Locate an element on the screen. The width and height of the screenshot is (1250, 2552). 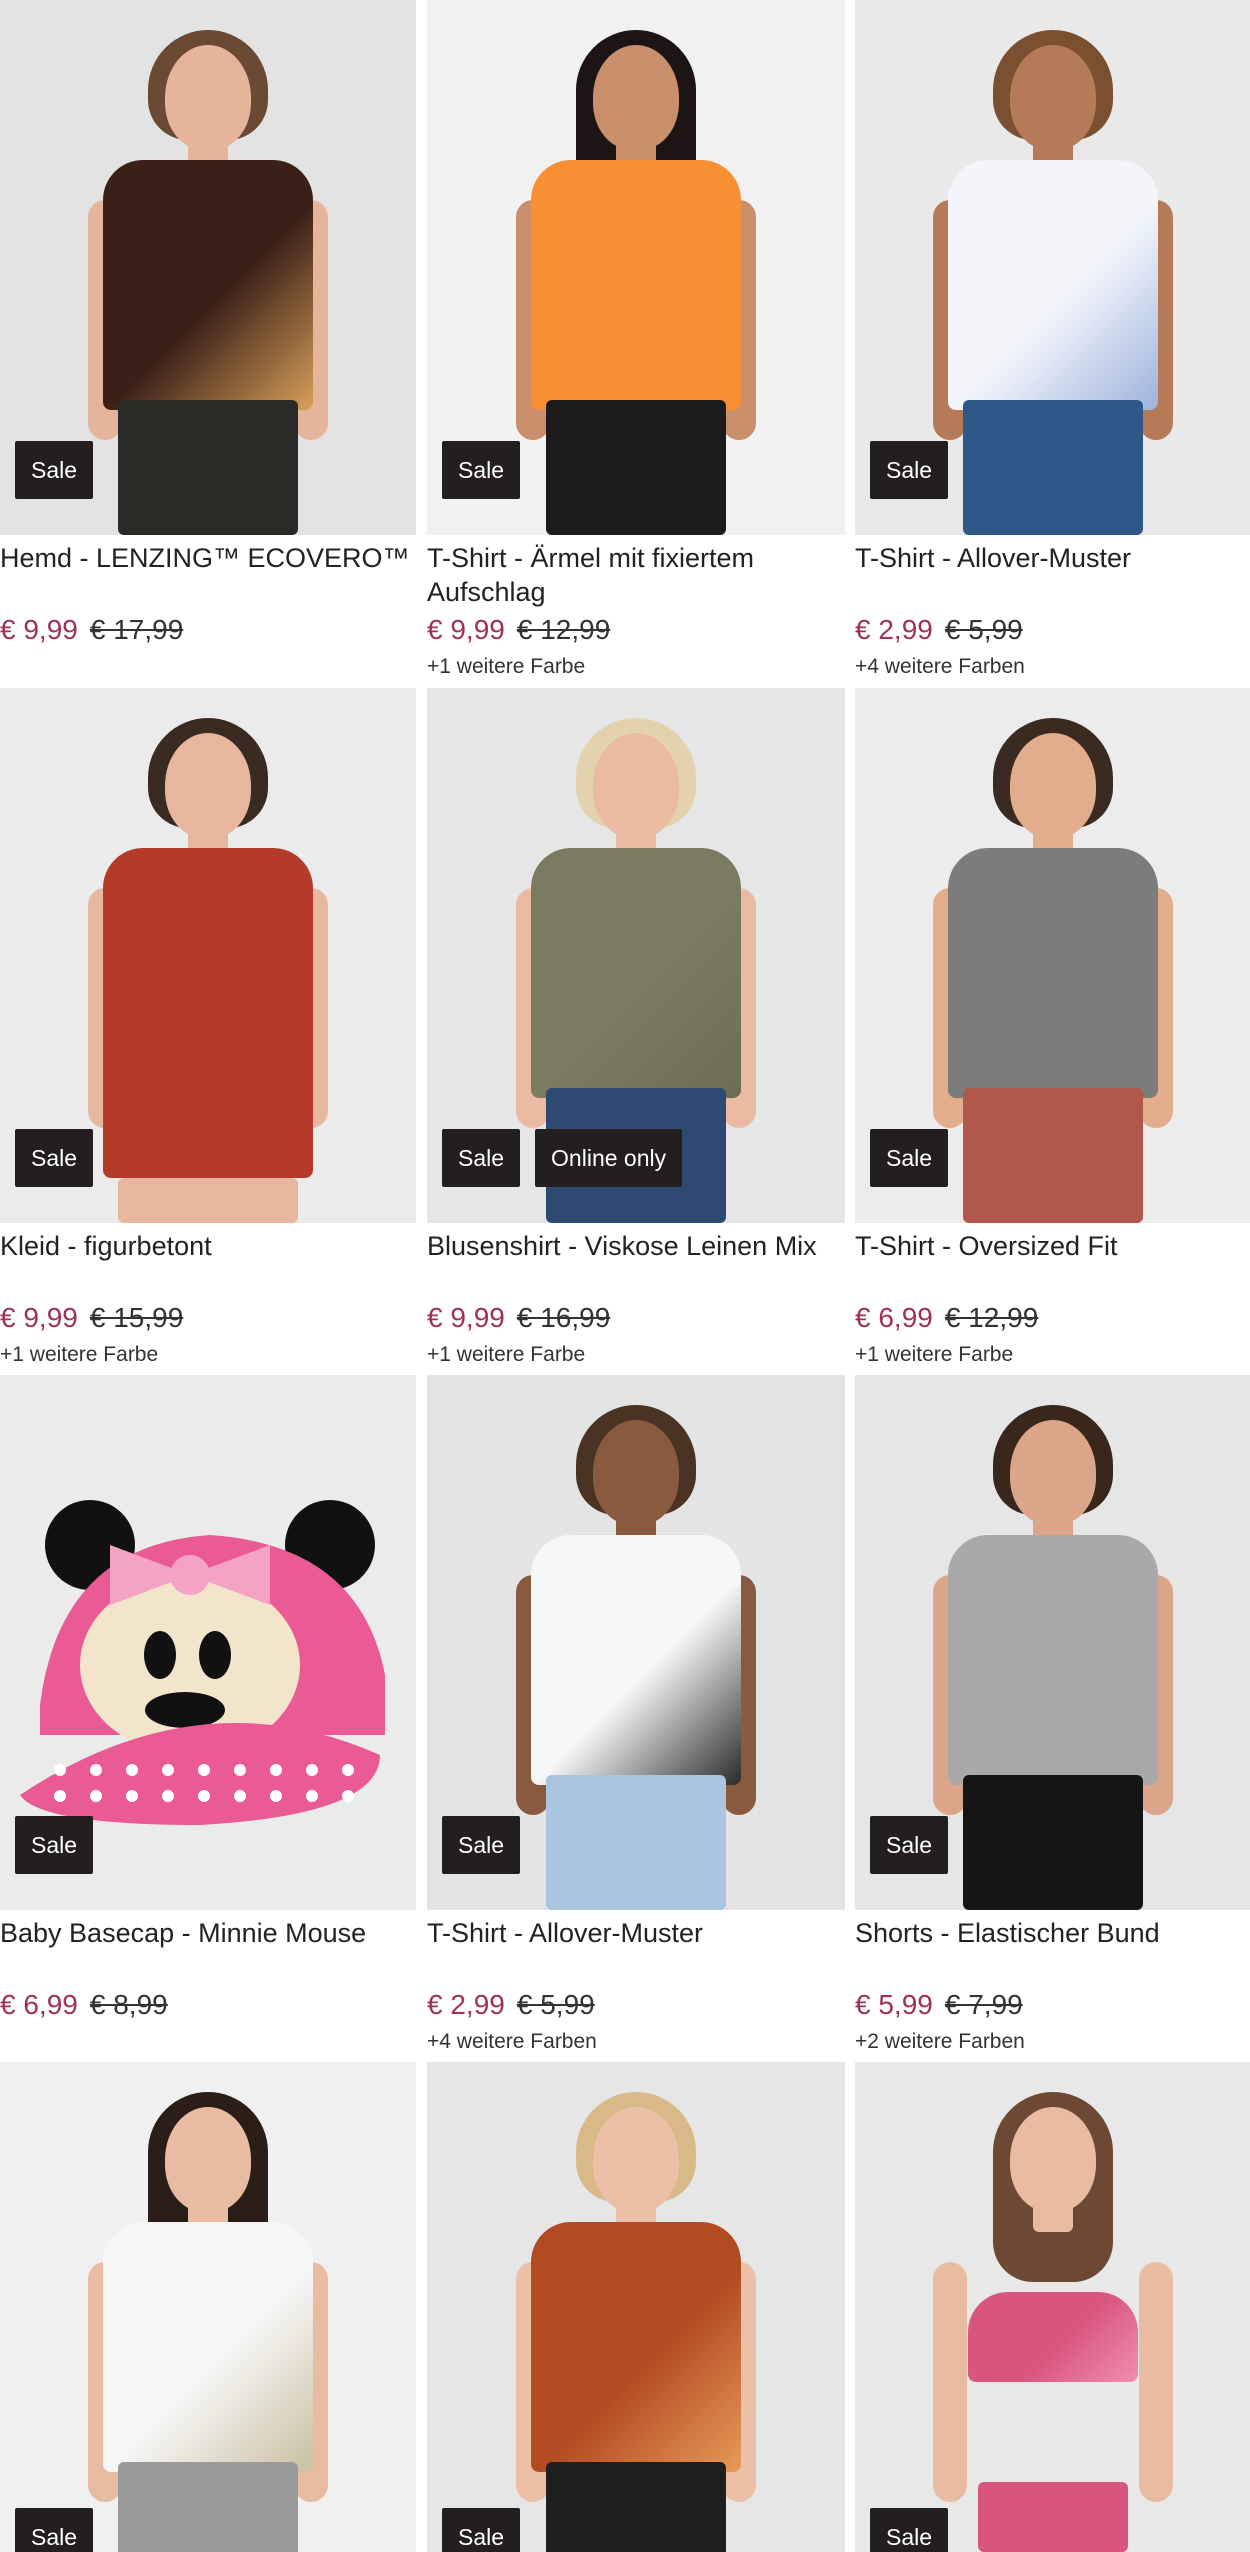
price-block: € 9,99 € 12,99 is located at coordinates (518, 630).